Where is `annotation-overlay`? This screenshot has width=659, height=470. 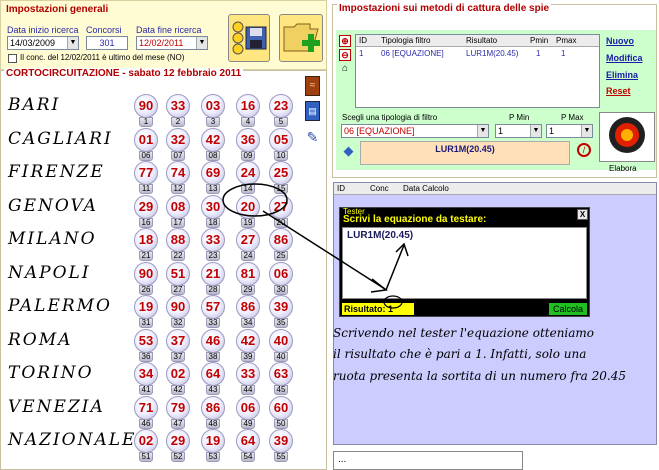
annotation-overlay is located at coordinates (315, 246).